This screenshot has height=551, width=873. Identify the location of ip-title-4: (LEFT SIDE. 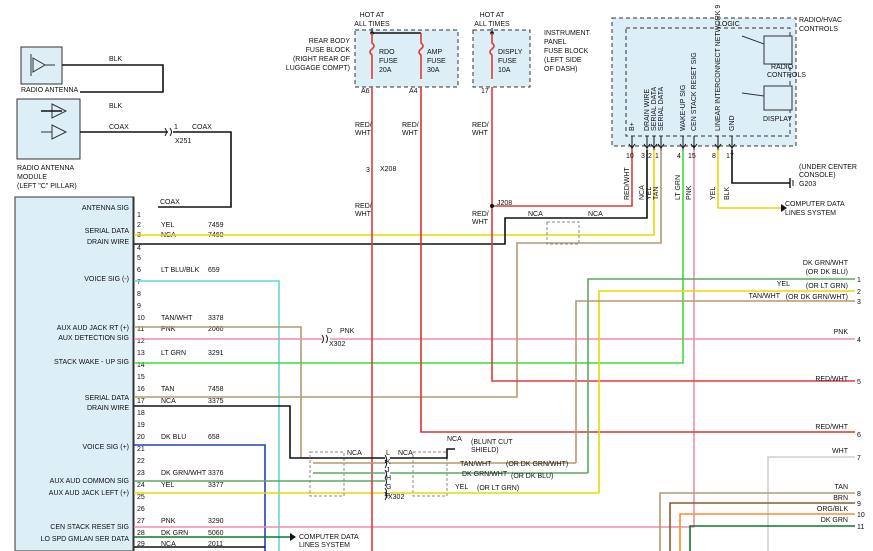
(563, 60).